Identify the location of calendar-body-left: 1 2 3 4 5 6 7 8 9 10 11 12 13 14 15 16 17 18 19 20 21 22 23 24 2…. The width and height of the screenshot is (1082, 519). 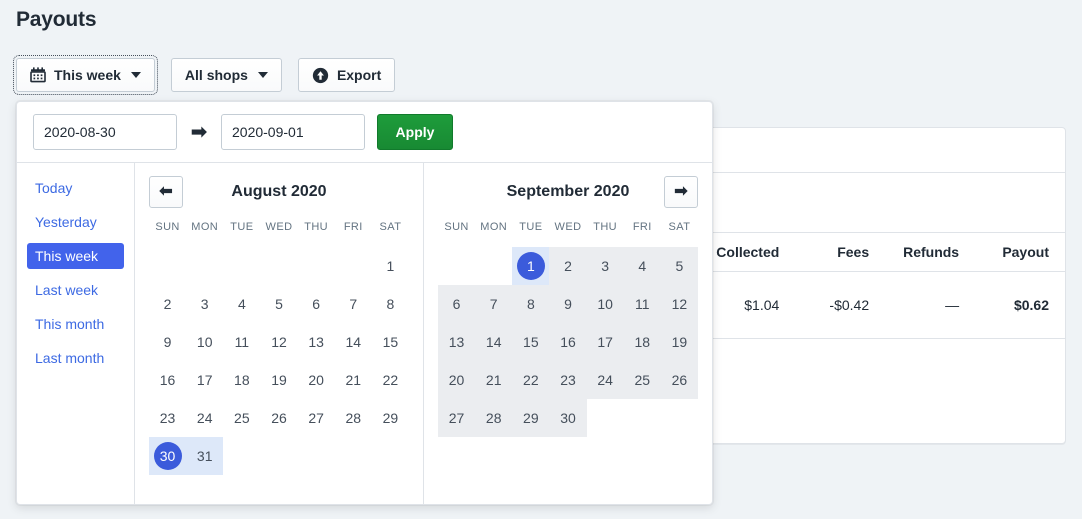
(279, 361).